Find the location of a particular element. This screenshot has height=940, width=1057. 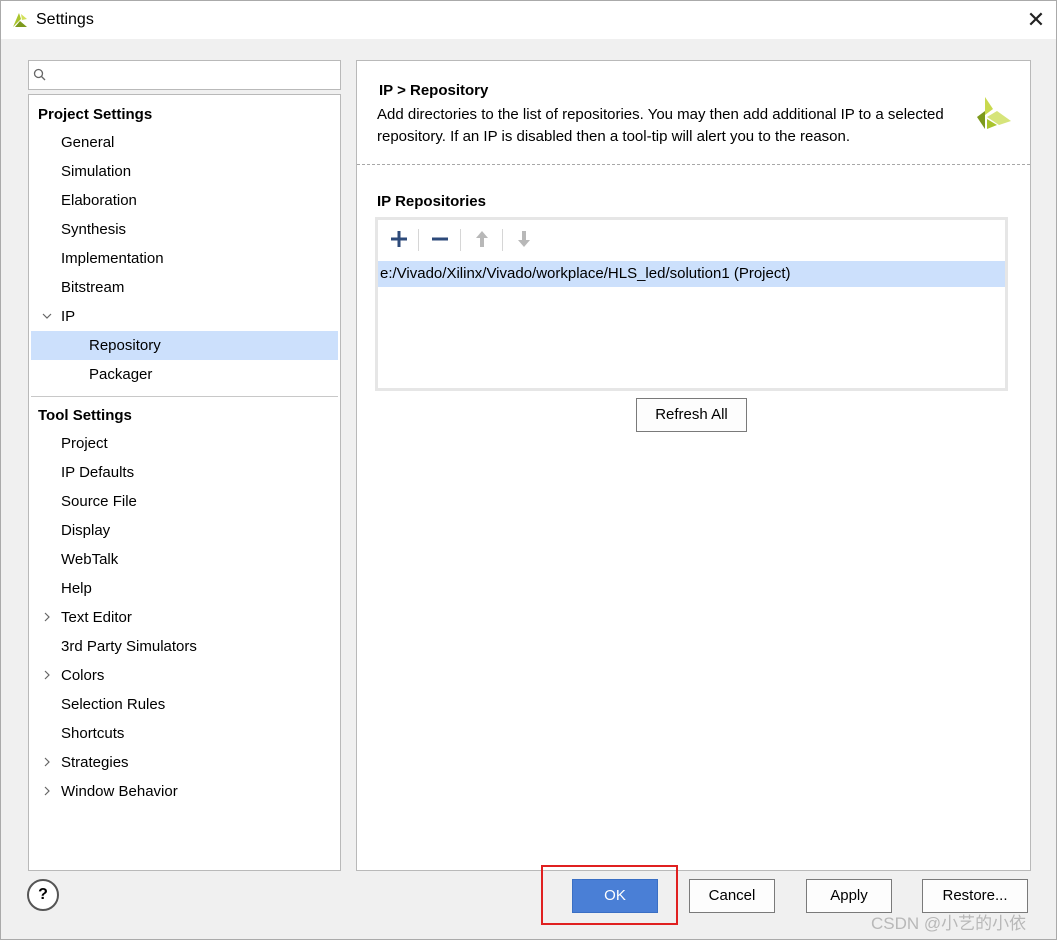

breadcrumb: IP > Repository is located at coordinates (434, 90).